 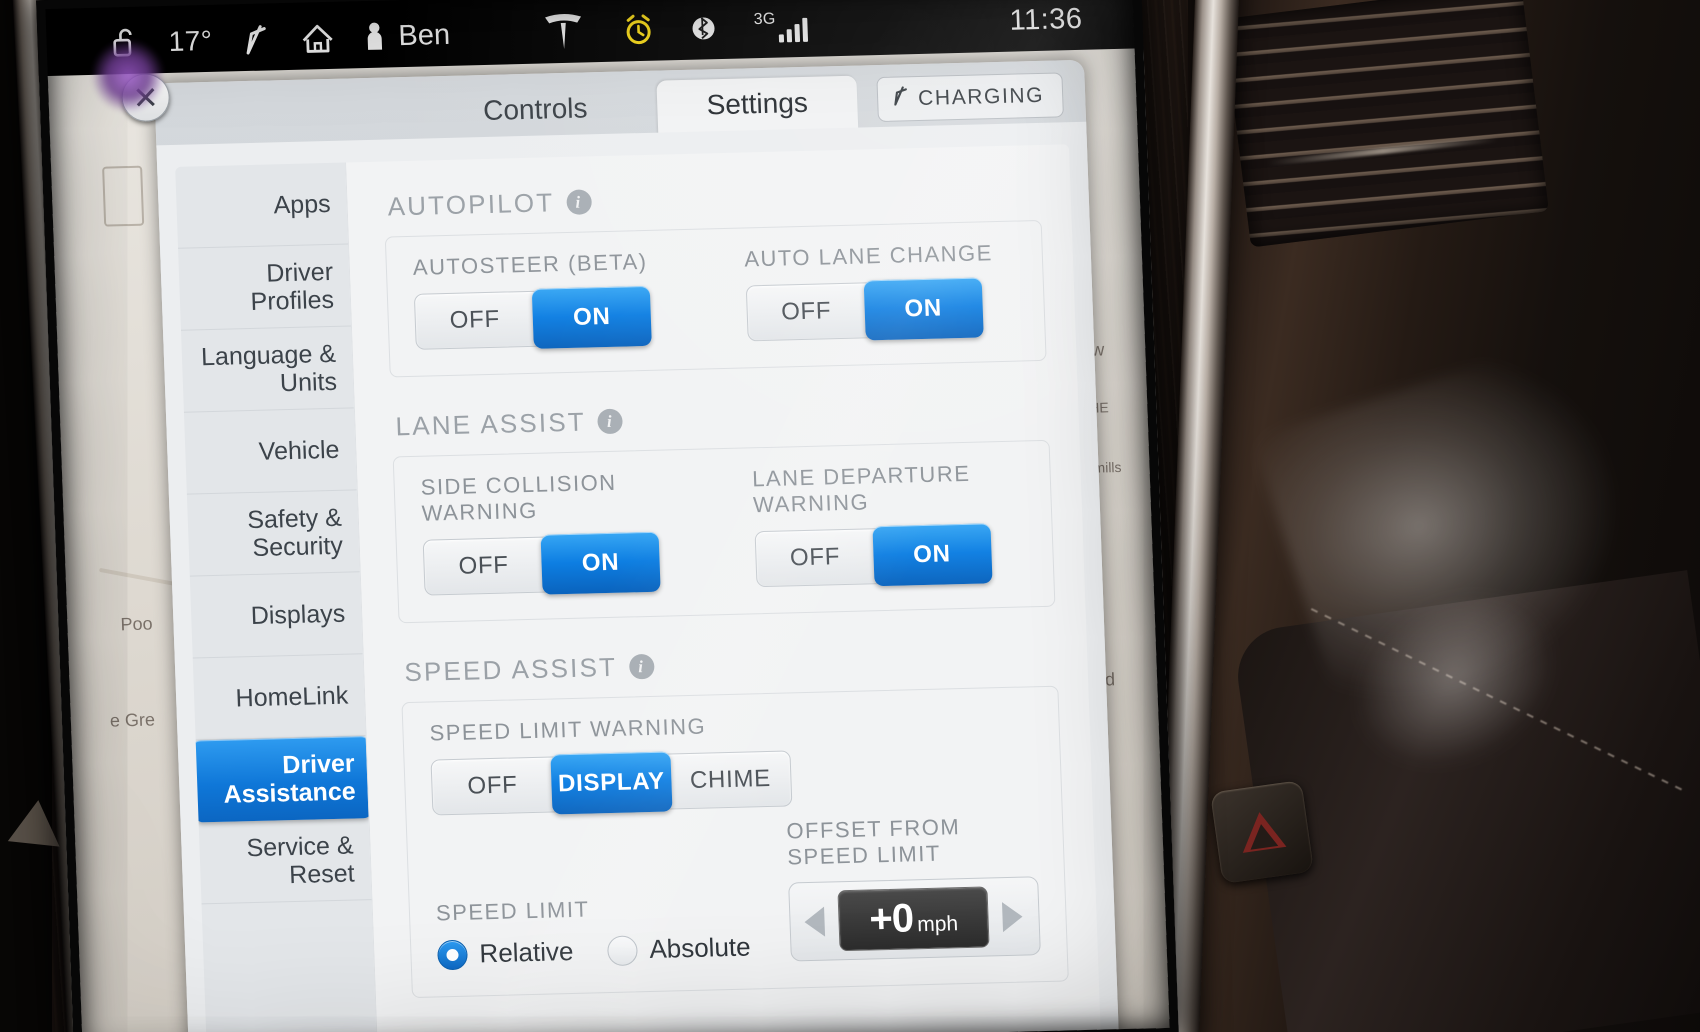 I want to click on section-header-autopilot: AUTOPILOT i, so click(x=714, y=199).